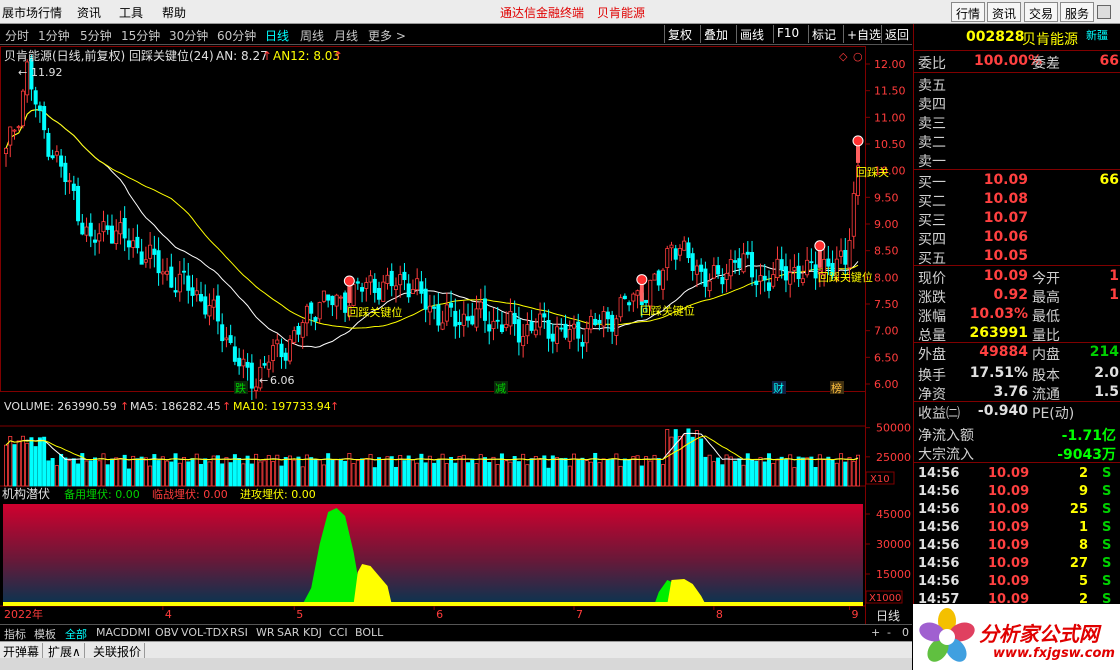 The image size is (1120, 670). I want to click on tab-kdj: KDJ, so click(312, 632).